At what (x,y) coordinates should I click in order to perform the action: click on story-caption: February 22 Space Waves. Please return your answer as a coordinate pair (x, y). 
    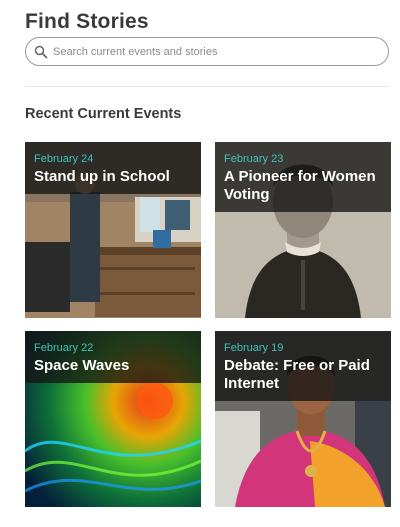
    Looking at the image, I should click on (113, 357).